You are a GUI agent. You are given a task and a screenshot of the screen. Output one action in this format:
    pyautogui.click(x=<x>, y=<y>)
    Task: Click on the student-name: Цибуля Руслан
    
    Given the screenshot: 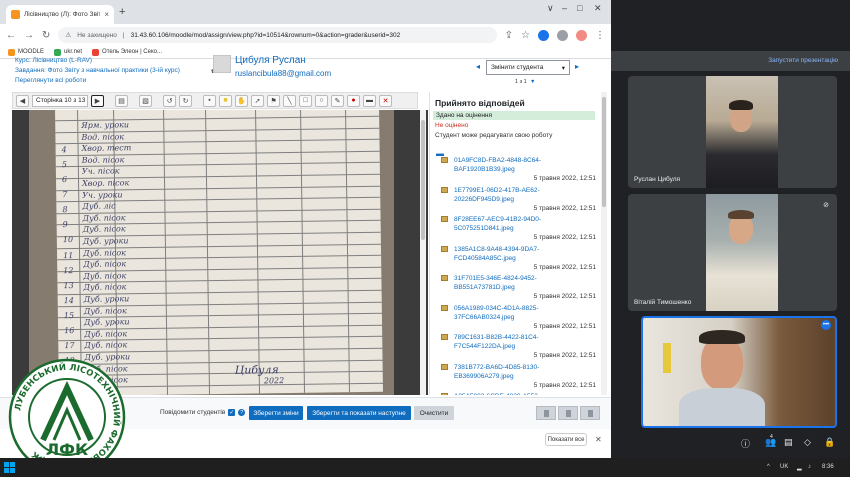 What is the action you would take?
    pyautogui.click(x=270, y=60)
    